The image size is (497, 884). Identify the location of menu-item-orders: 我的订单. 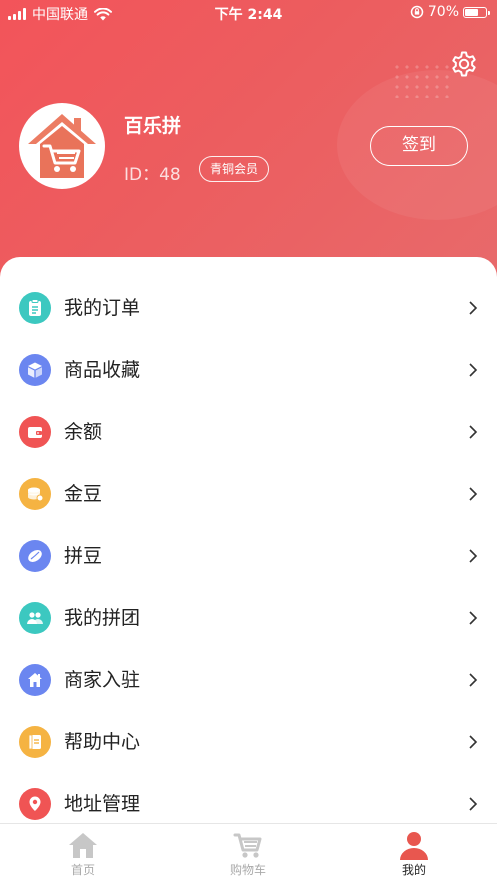
(248, 308).